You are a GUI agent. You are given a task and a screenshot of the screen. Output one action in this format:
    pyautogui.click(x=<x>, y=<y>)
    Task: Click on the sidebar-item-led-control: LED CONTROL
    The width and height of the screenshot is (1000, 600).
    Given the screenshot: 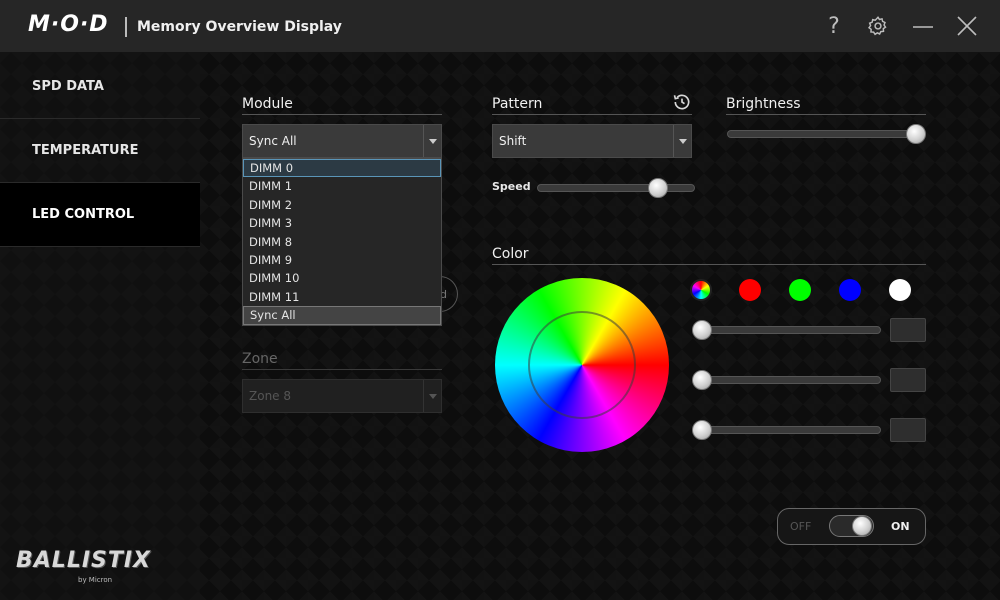 What is the action you would take?
    pyautogui.click(x=100, y=215)
    